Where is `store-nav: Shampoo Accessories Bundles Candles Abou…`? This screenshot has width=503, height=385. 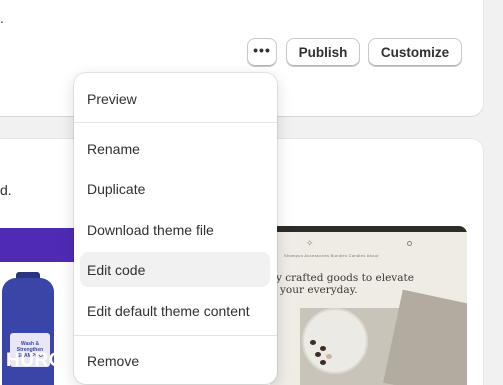 store-nav: Shampoo Accessories Bundles Candles Abou… is located at coordinates (331, 255).